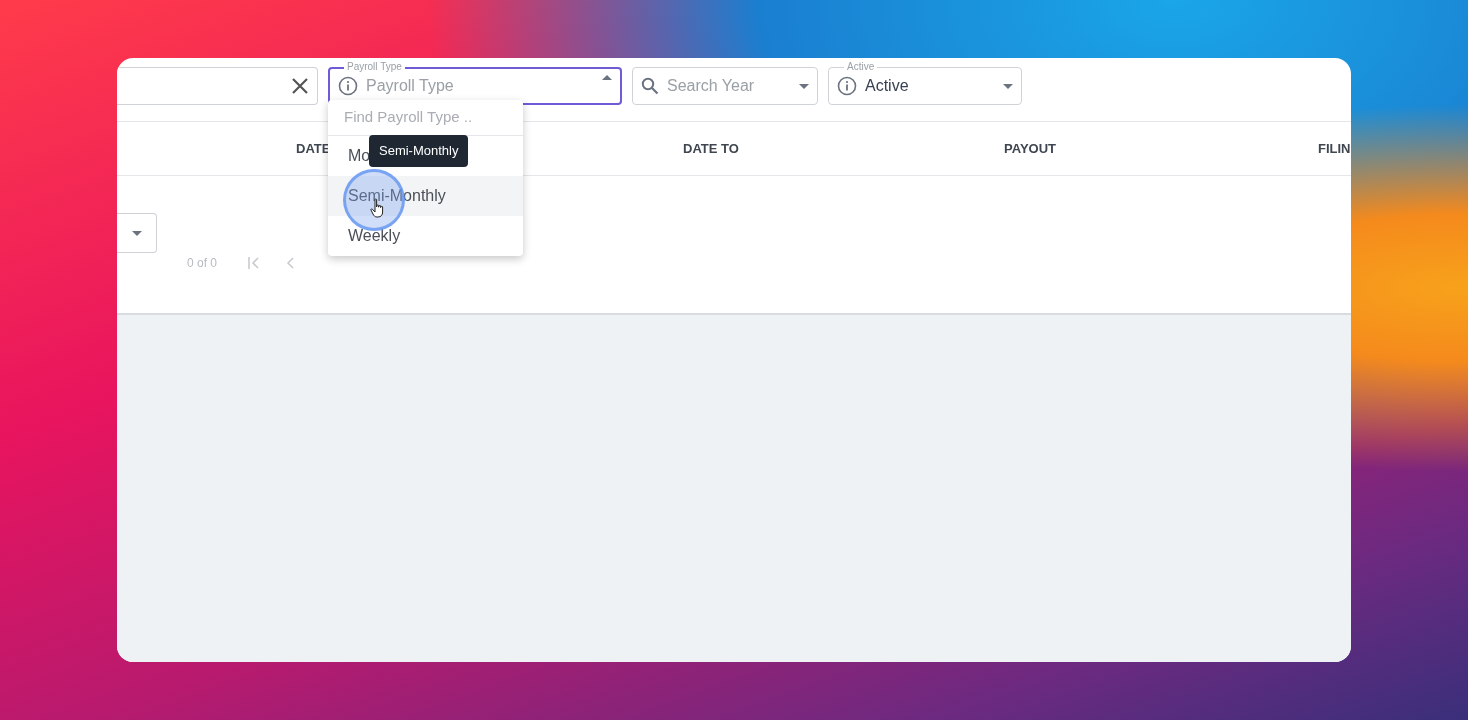 The image size is (1468, 720). I want to click on column-header: DATE TO, so click(711, 148).